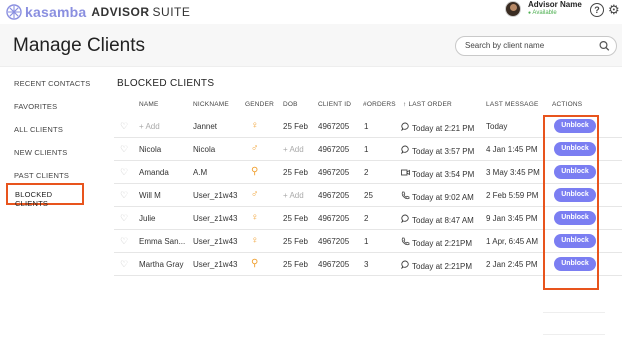 The width and height of the screenshot is (622, 342). Describe the element at coordinates (512, 149) in the screenshot. I see `last-message: 4 Jan 1:45 PM` at that location.